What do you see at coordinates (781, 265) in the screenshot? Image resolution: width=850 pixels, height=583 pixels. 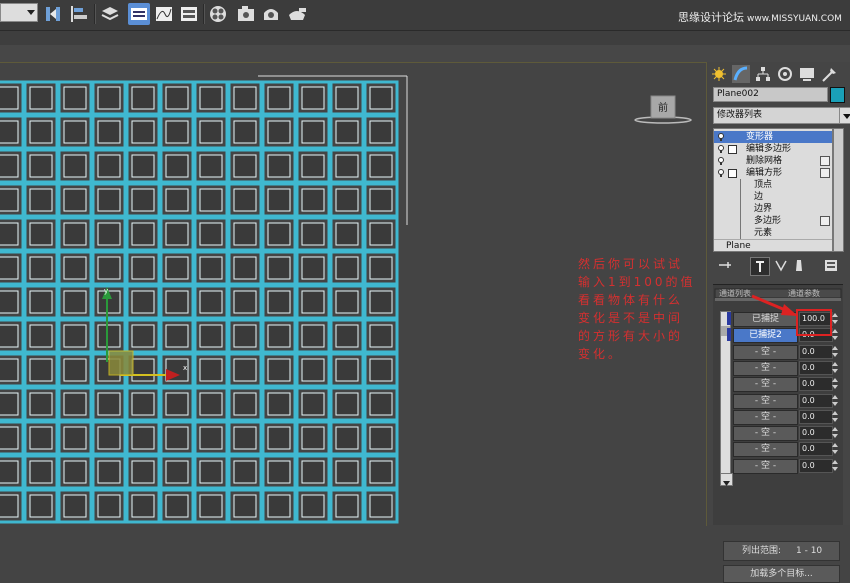 I see `make-unique-icon` at bounding box center [781, 265].